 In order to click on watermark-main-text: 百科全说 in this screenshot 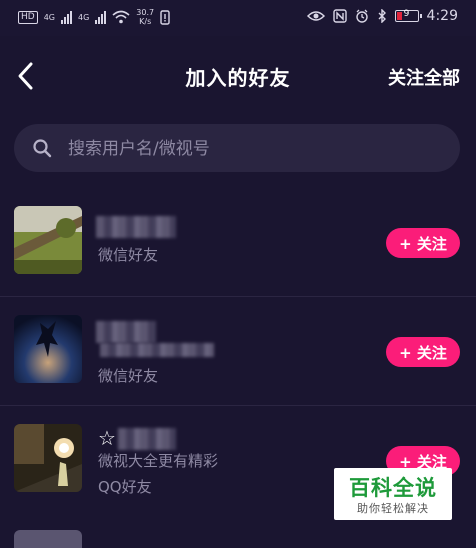, I will do `click(393, 488)`.